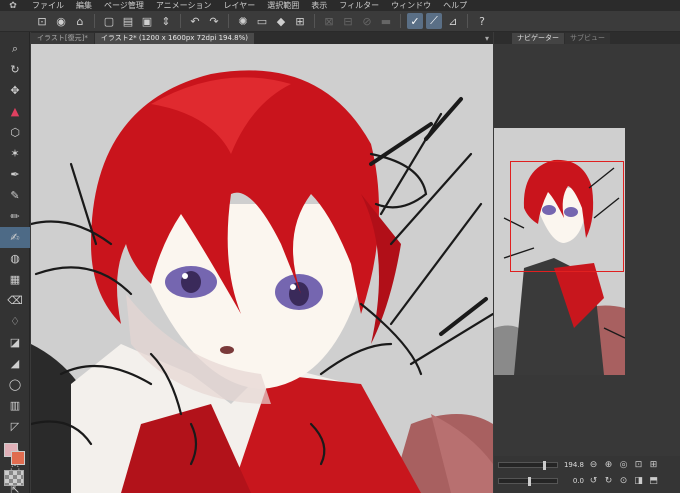 Image resolution: width=680 pixels, height=493 pixels. Describe the element at coordinates (15, 69) in the screenshot. I see `rotate-icon: ↻` at that location.